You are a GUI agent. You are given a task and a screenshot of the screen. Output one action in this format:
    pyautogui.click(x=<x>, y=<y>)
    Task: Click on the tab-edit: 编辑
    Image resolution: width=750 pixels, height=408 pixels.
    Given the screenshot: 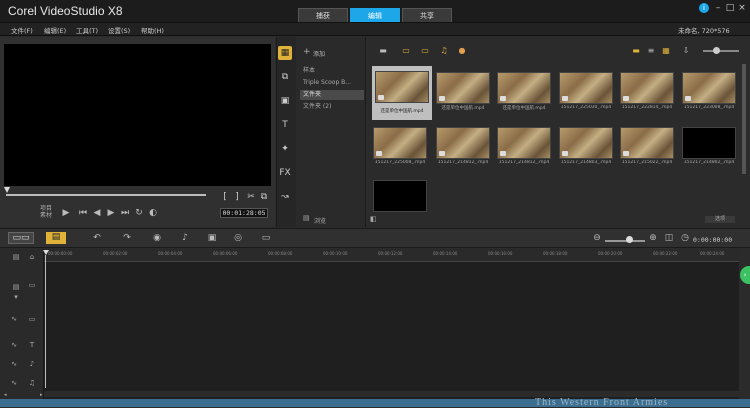 What is the action you would take?
    pyautogui.click(x=375, y=15)
    